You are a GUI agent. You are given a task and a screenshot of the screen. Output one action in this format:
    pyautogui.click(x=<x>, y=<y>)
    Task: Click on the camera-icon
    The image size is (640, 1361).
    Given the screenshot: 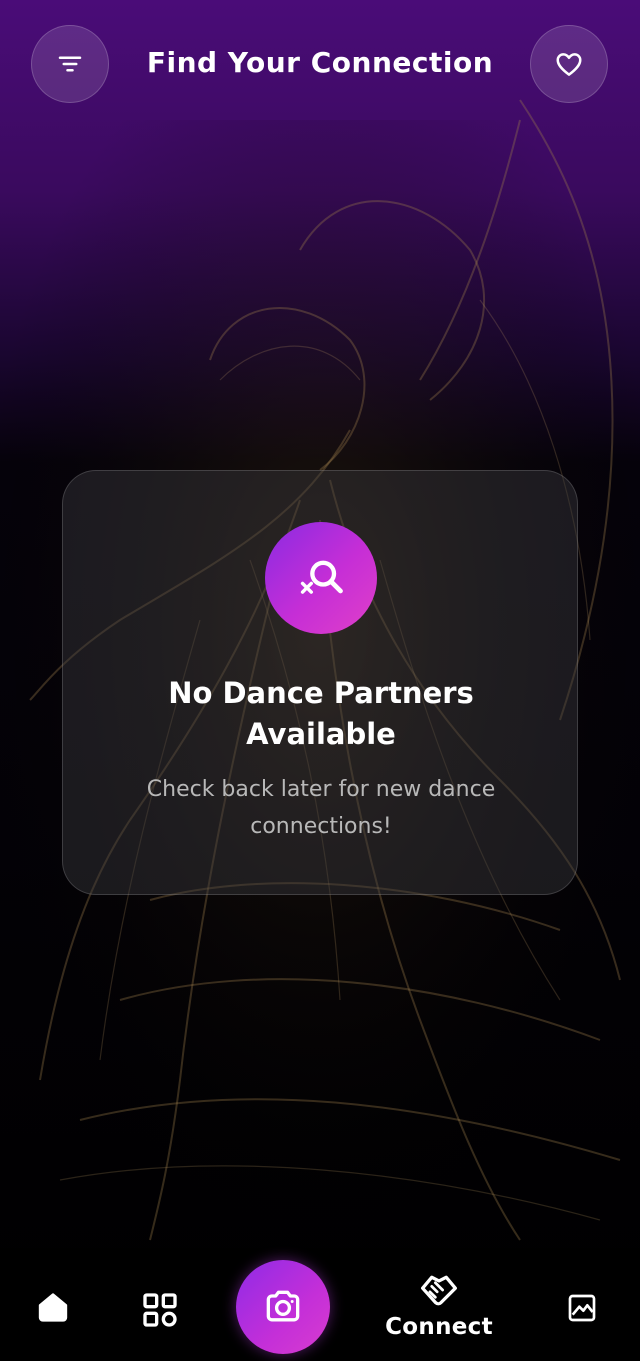 What is the action you would take?
    pyautogui.click(x=283, y=1306)
    